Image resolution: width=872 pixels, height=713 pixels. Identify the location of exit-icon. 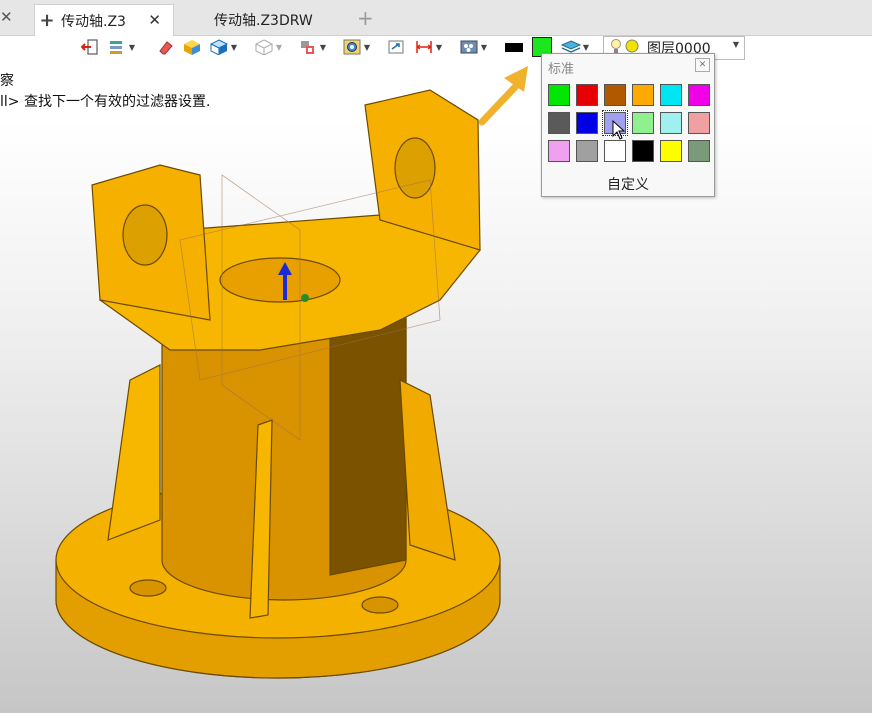
(90, 47).